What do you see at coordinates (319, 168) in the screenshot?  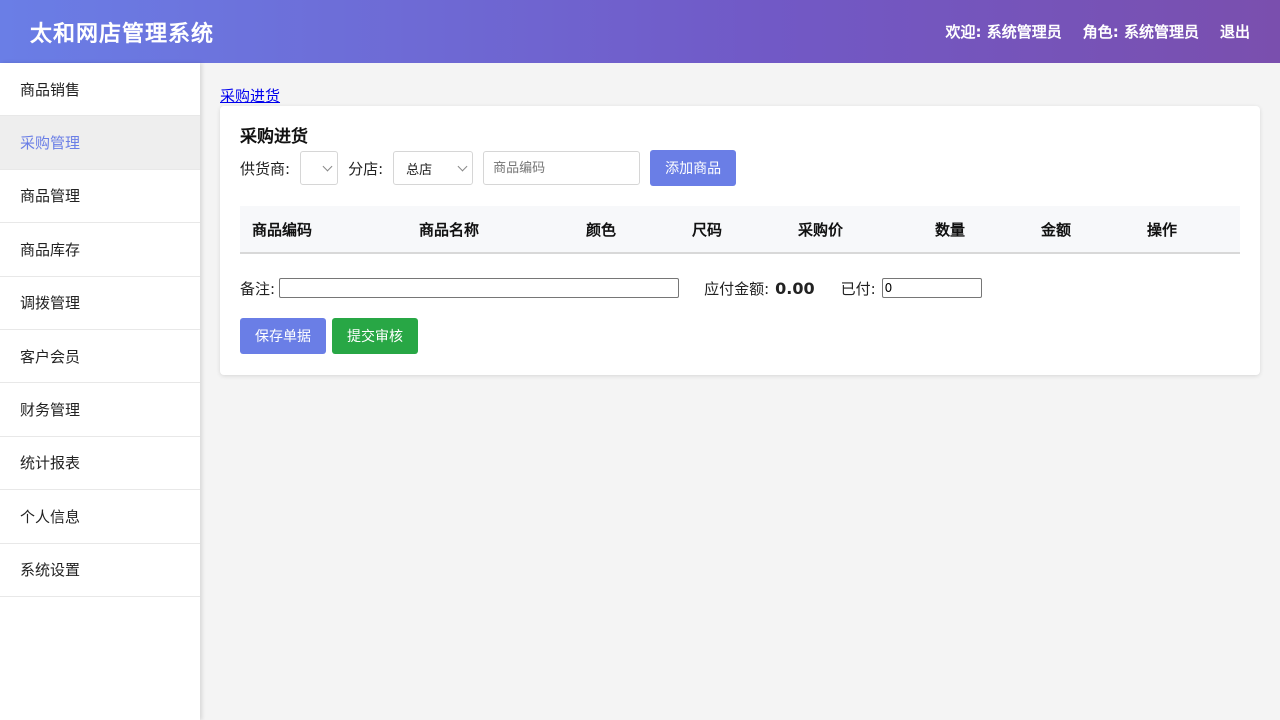 I see `supplier-select` at bounding box center [319, 168].